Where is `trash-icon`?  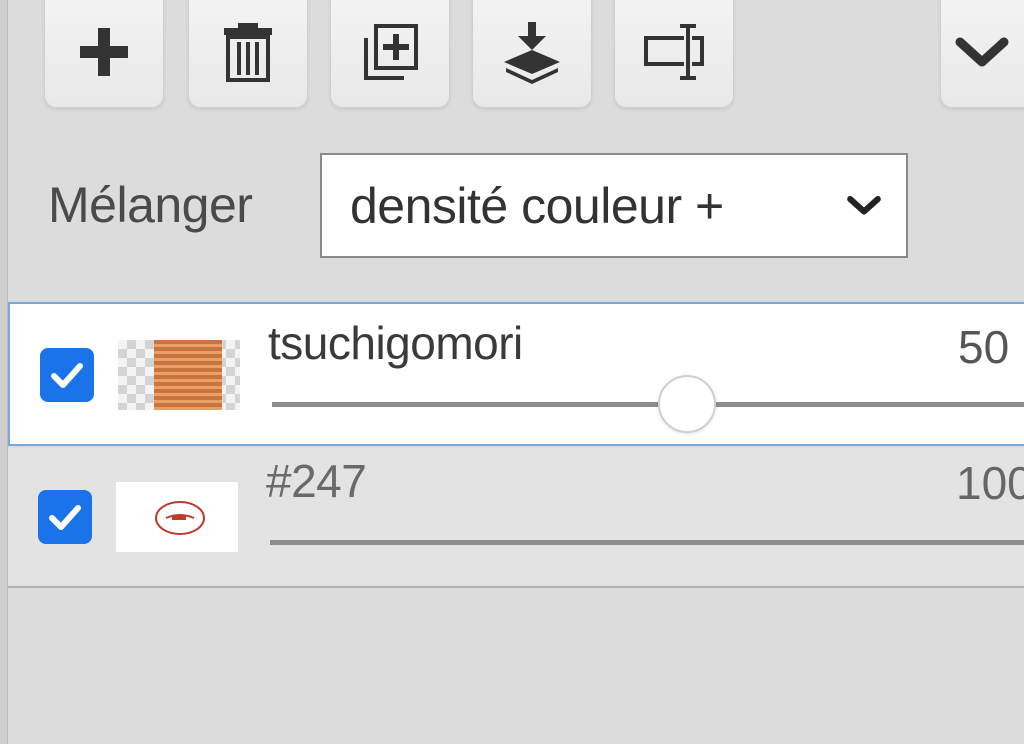 trash-icon is located at coordinates (248, 52).